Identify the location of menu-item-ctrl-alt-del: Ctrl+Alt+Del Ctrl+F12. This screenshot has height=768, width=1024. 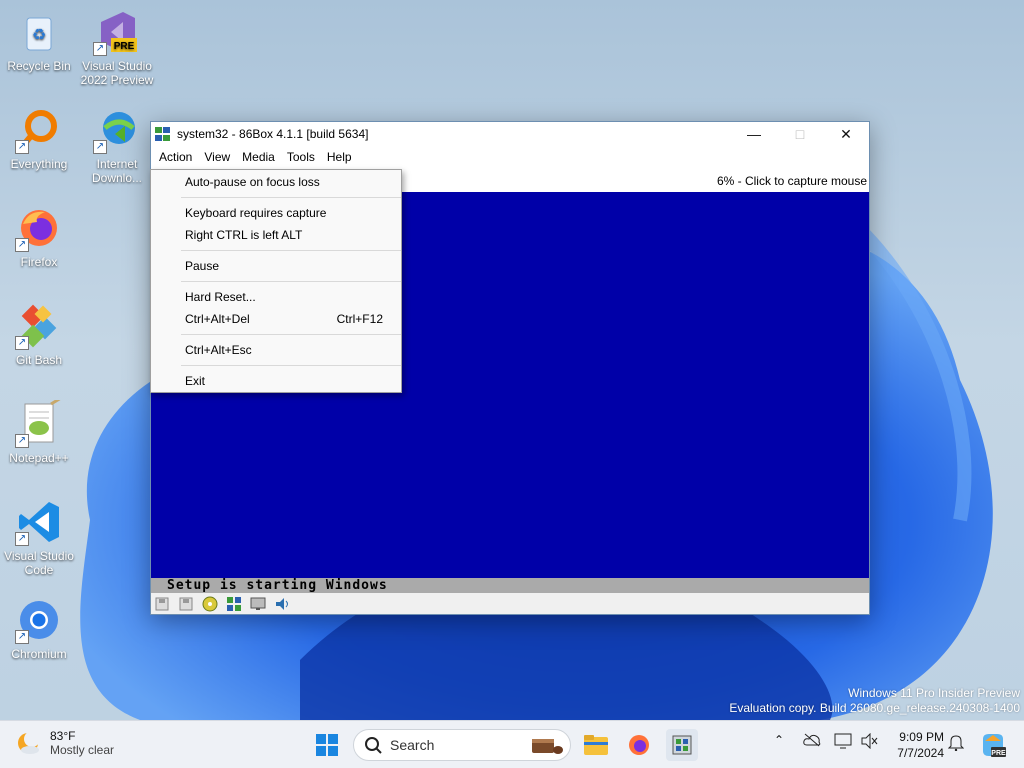
(276, 319).